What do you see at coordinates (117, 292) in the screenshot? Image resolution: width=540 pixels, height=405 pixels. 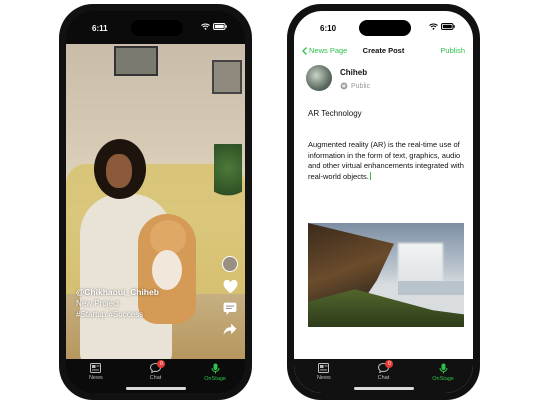 I see `feed-username: @Chikhaoui_Chiheb` at bounding box center [117, 292].